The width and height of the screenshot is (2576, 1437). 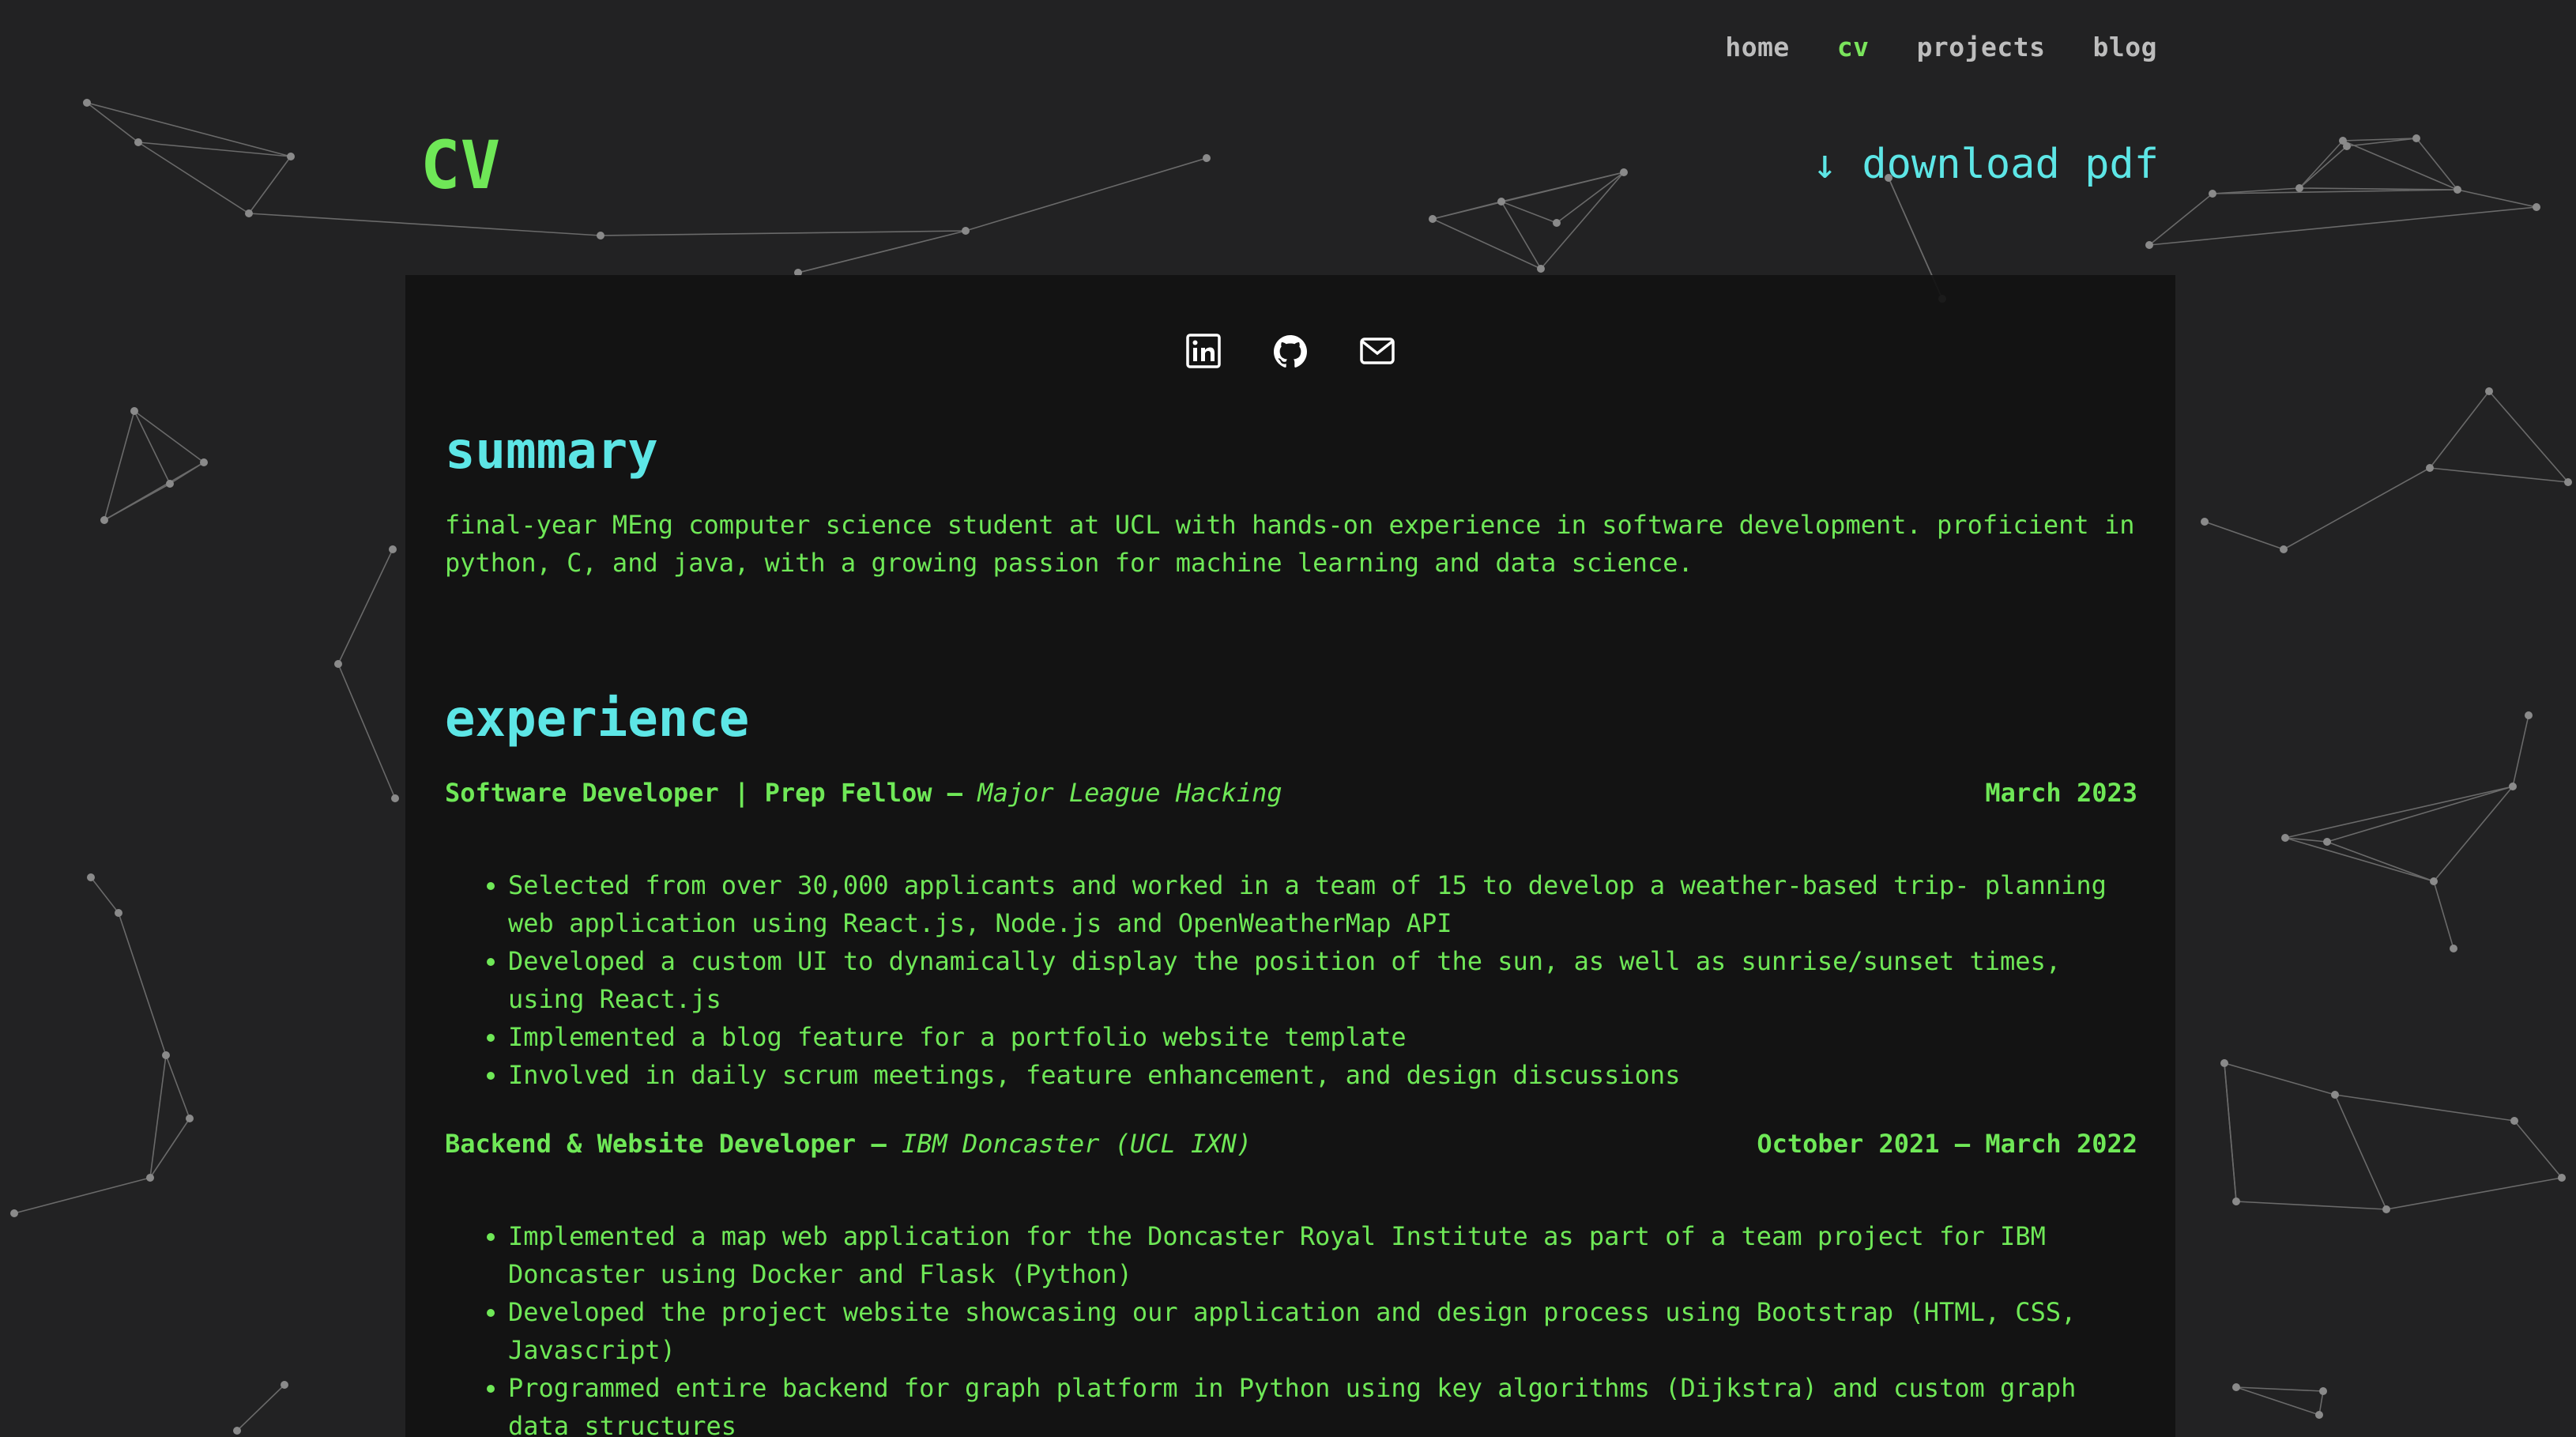 What do you see at coordinates (460, 165) in the screenshot?
I see `page-title: CV` at bounding box center [460, 165].